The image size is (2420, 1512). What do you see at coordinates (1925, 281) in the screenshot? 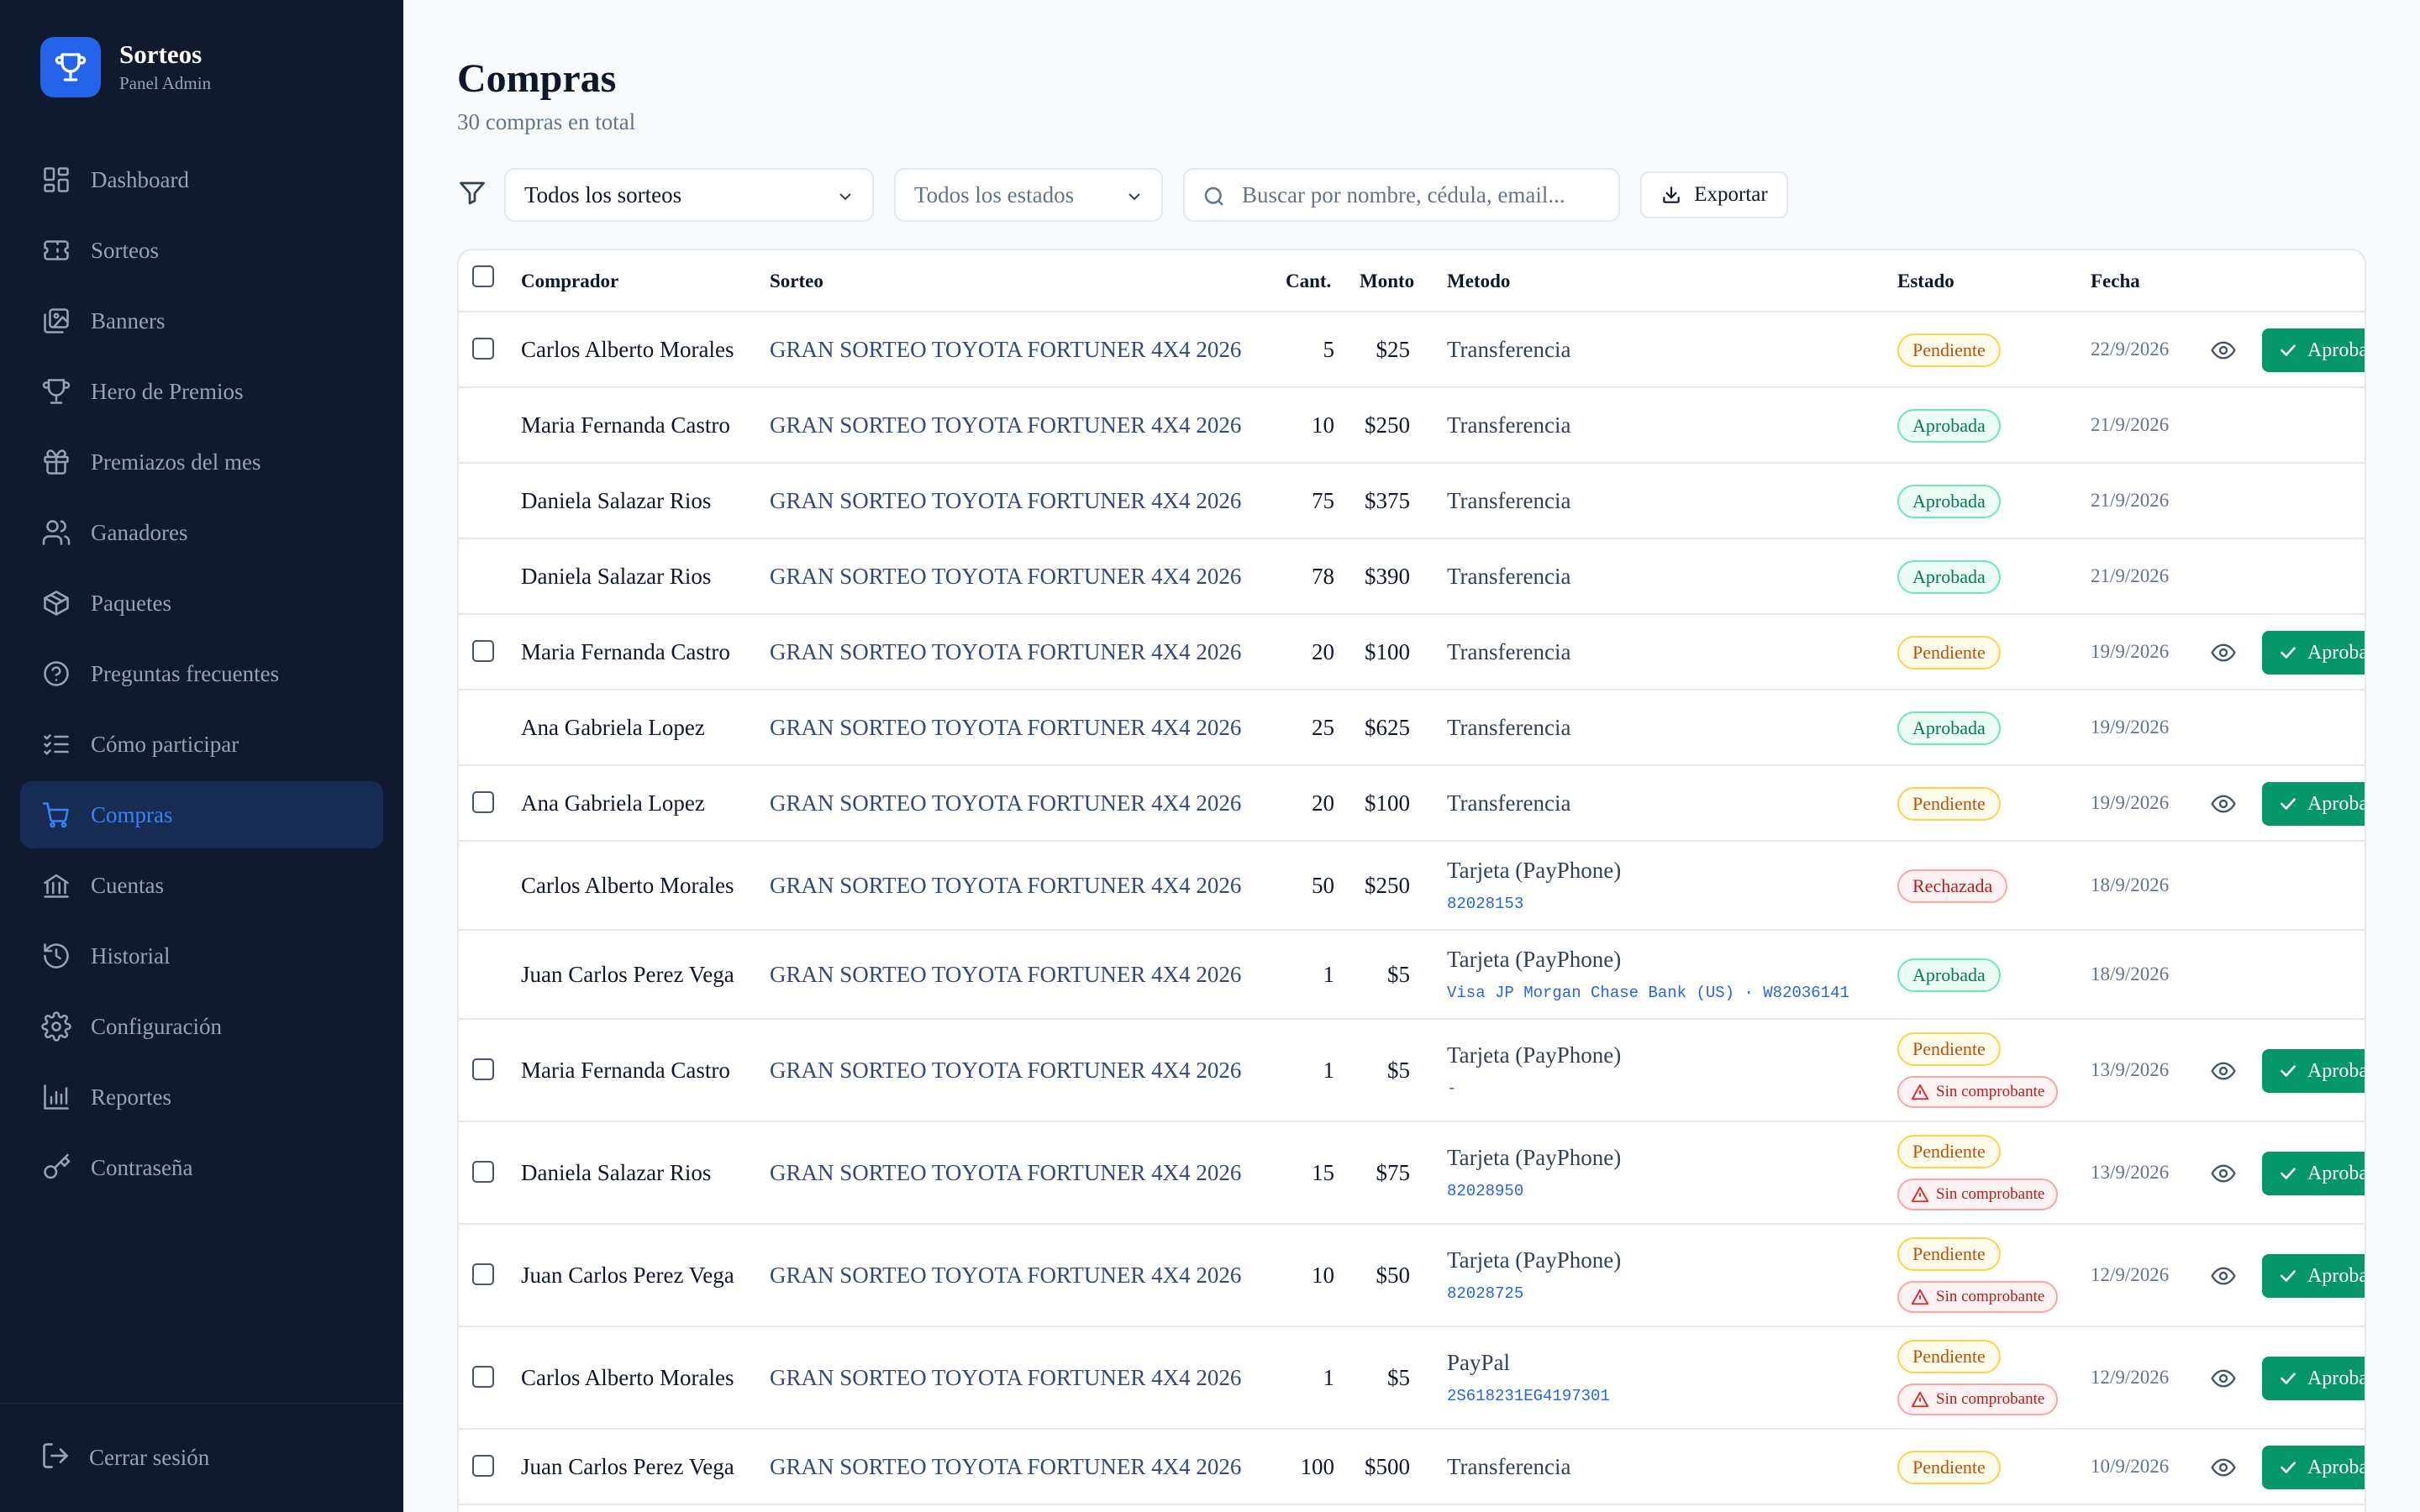
I see `col-estado: Estado` at bounding box center [1925, 281].